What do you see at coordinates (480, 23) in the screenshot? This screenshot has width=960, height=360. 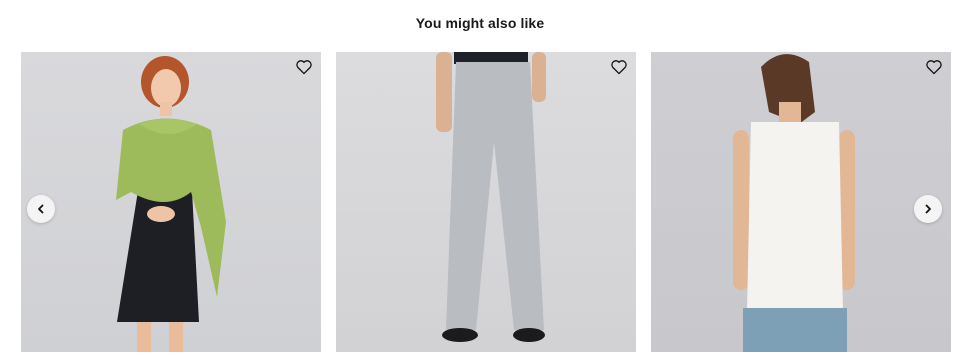 I see `section-title: You might also like` at bounding box center [480, 23].